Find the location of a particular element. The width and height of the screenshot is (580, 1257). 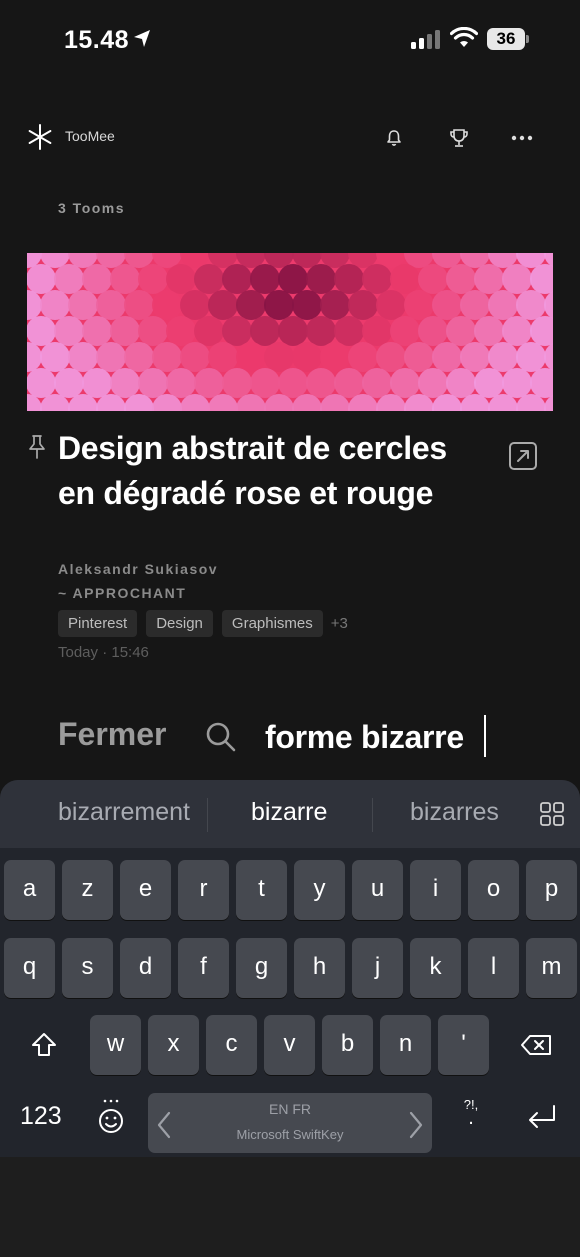

key-m: m is located at coordinates (551, 968).